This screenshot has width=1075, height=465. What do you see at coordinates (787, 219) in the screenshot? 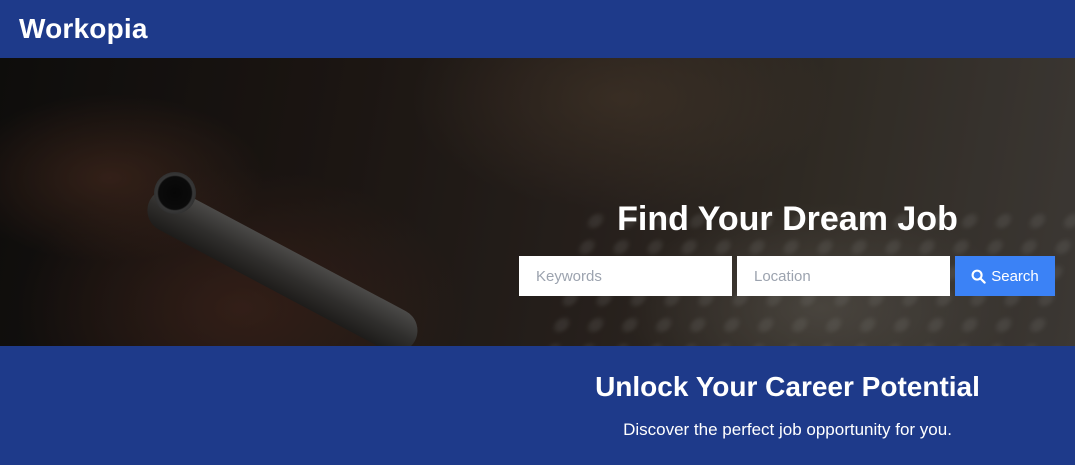
I see `hero-title: Find Your Dream Job` at bounding box center [787, 219].